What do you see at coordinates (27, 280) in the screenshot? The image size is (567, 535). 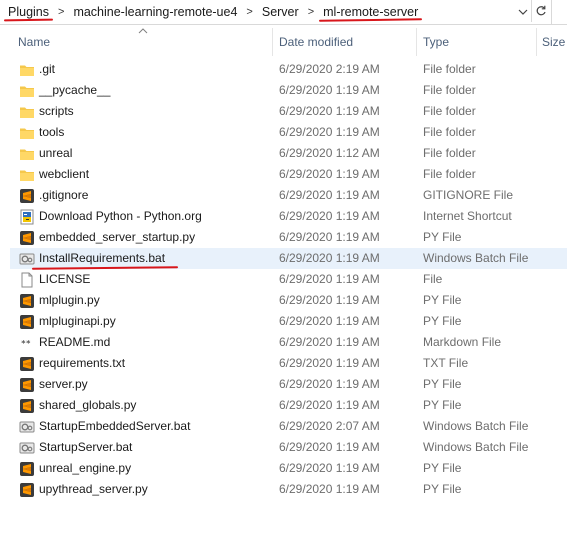 I see `blank-file-icon` at bounding box center [27, 280].